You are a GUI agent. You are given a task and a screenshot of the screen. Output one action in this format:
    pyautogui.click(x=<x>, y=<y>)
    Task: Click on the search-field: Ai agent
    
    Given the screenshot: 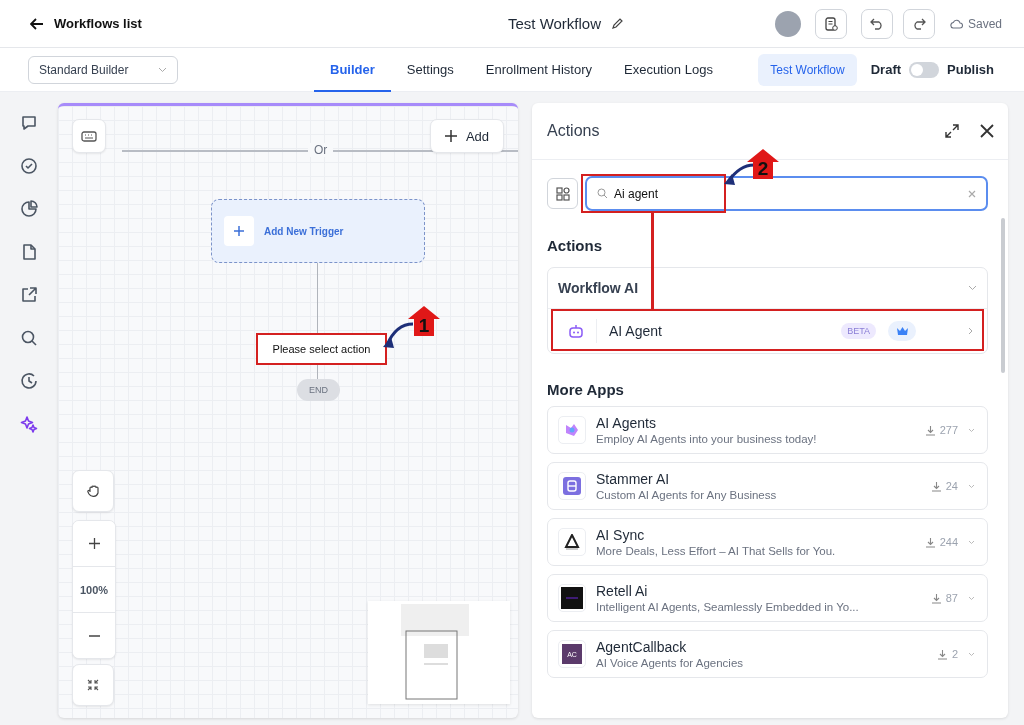 What is the action you would take?
    pyautogui.click(x=786, y=193)
    